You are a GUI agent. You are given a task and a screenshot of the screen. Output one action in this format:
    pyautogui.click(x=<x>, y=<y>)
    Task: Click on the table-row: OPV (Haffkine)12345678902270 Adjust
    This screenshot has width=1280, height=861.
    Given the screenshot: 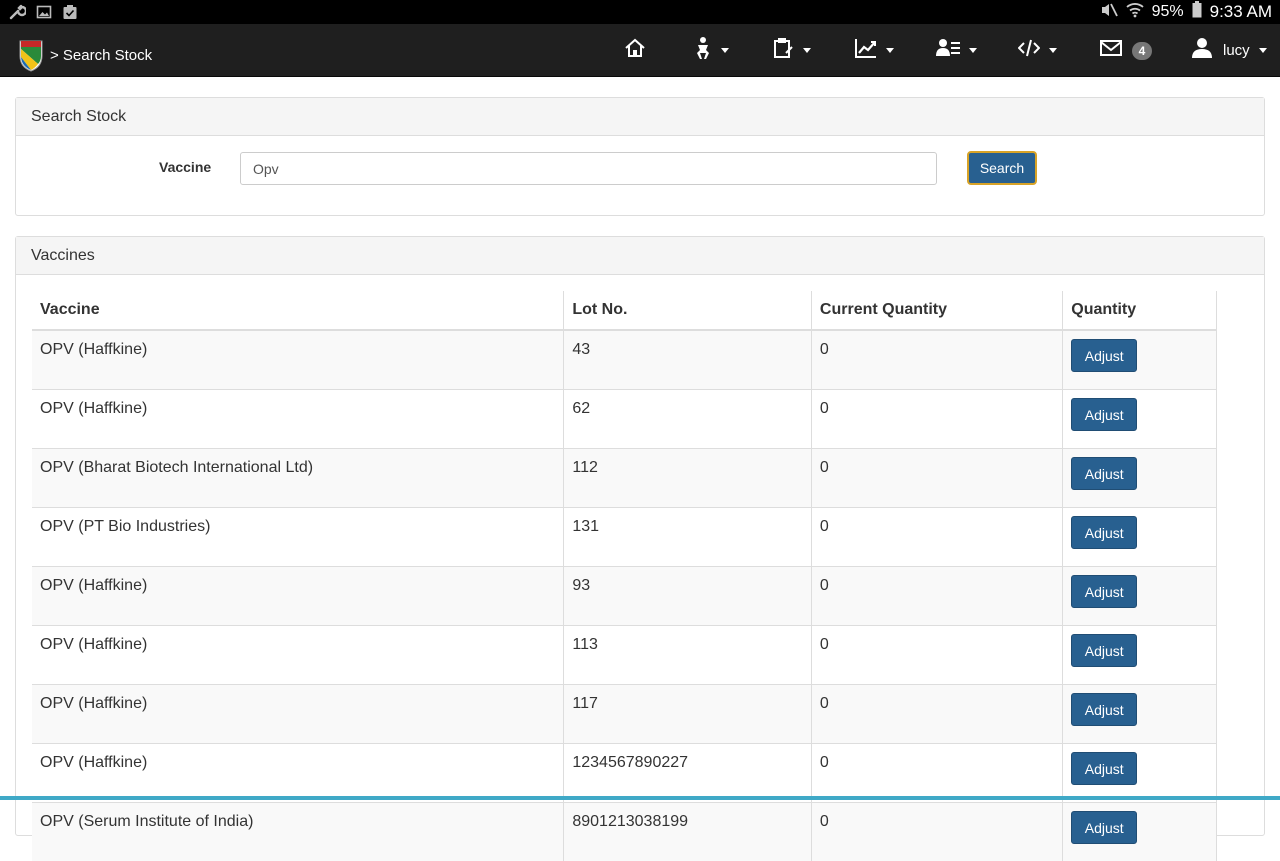 What is the action you would take?
    pyautogui.click(x=624, y=773)
    